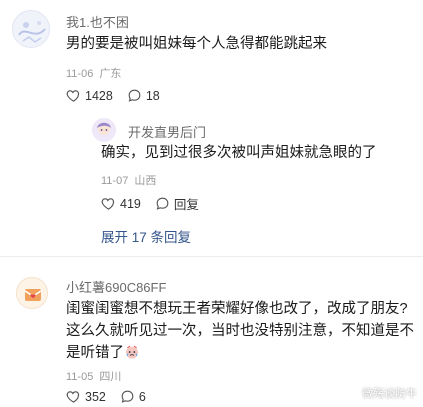  I want to click on reply-reply-label: 回复, so click(186, 205).